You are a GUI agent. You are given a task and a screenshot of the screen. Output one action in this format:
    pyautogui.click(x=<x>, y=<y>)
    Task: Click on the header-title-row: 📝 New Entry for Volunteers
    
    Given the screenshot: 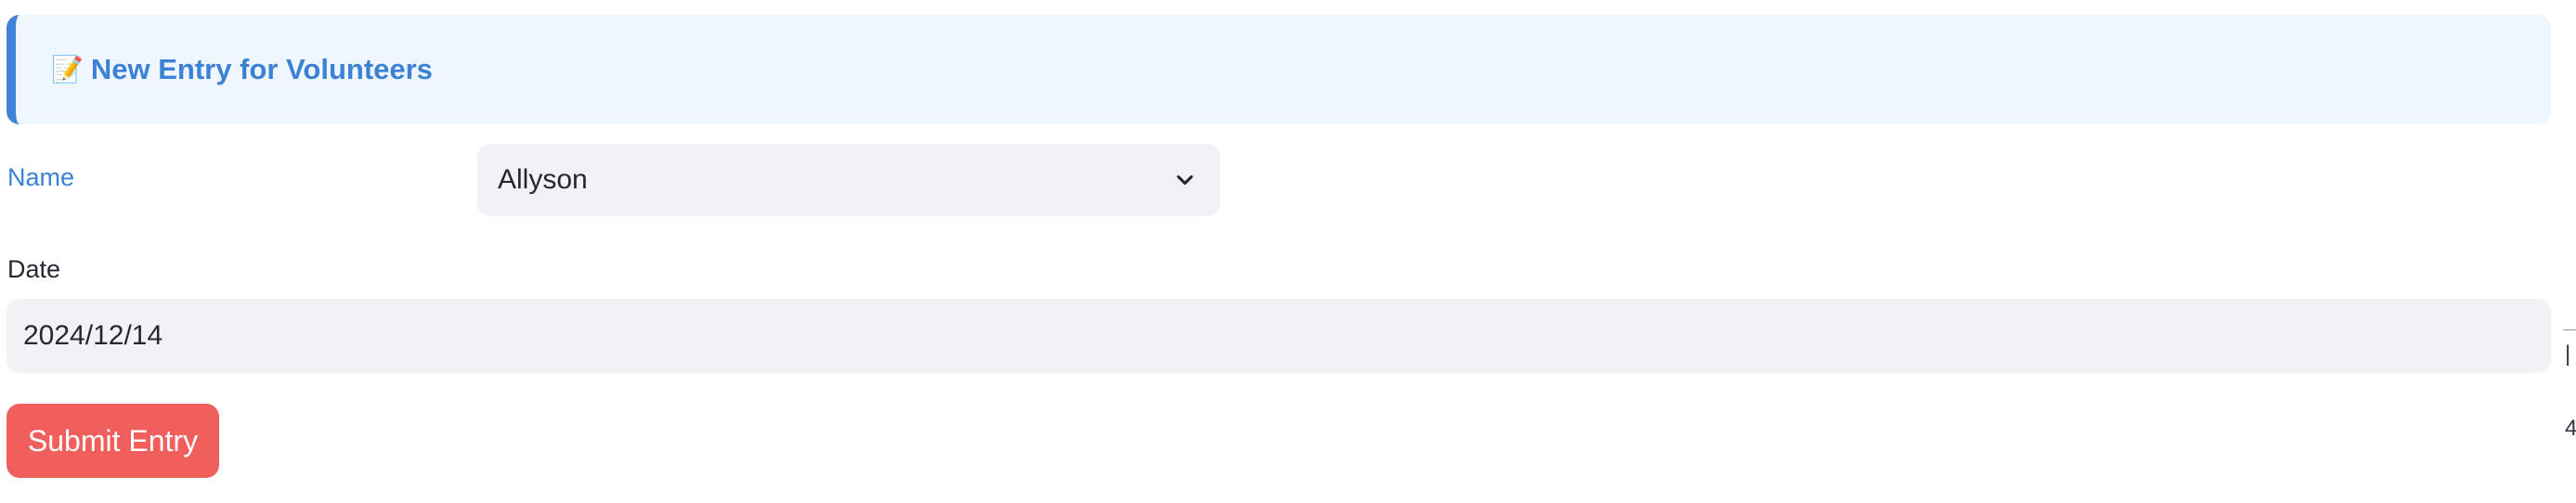 What is the action you would take?
    pyautogui.click(x=242, y=69)
    